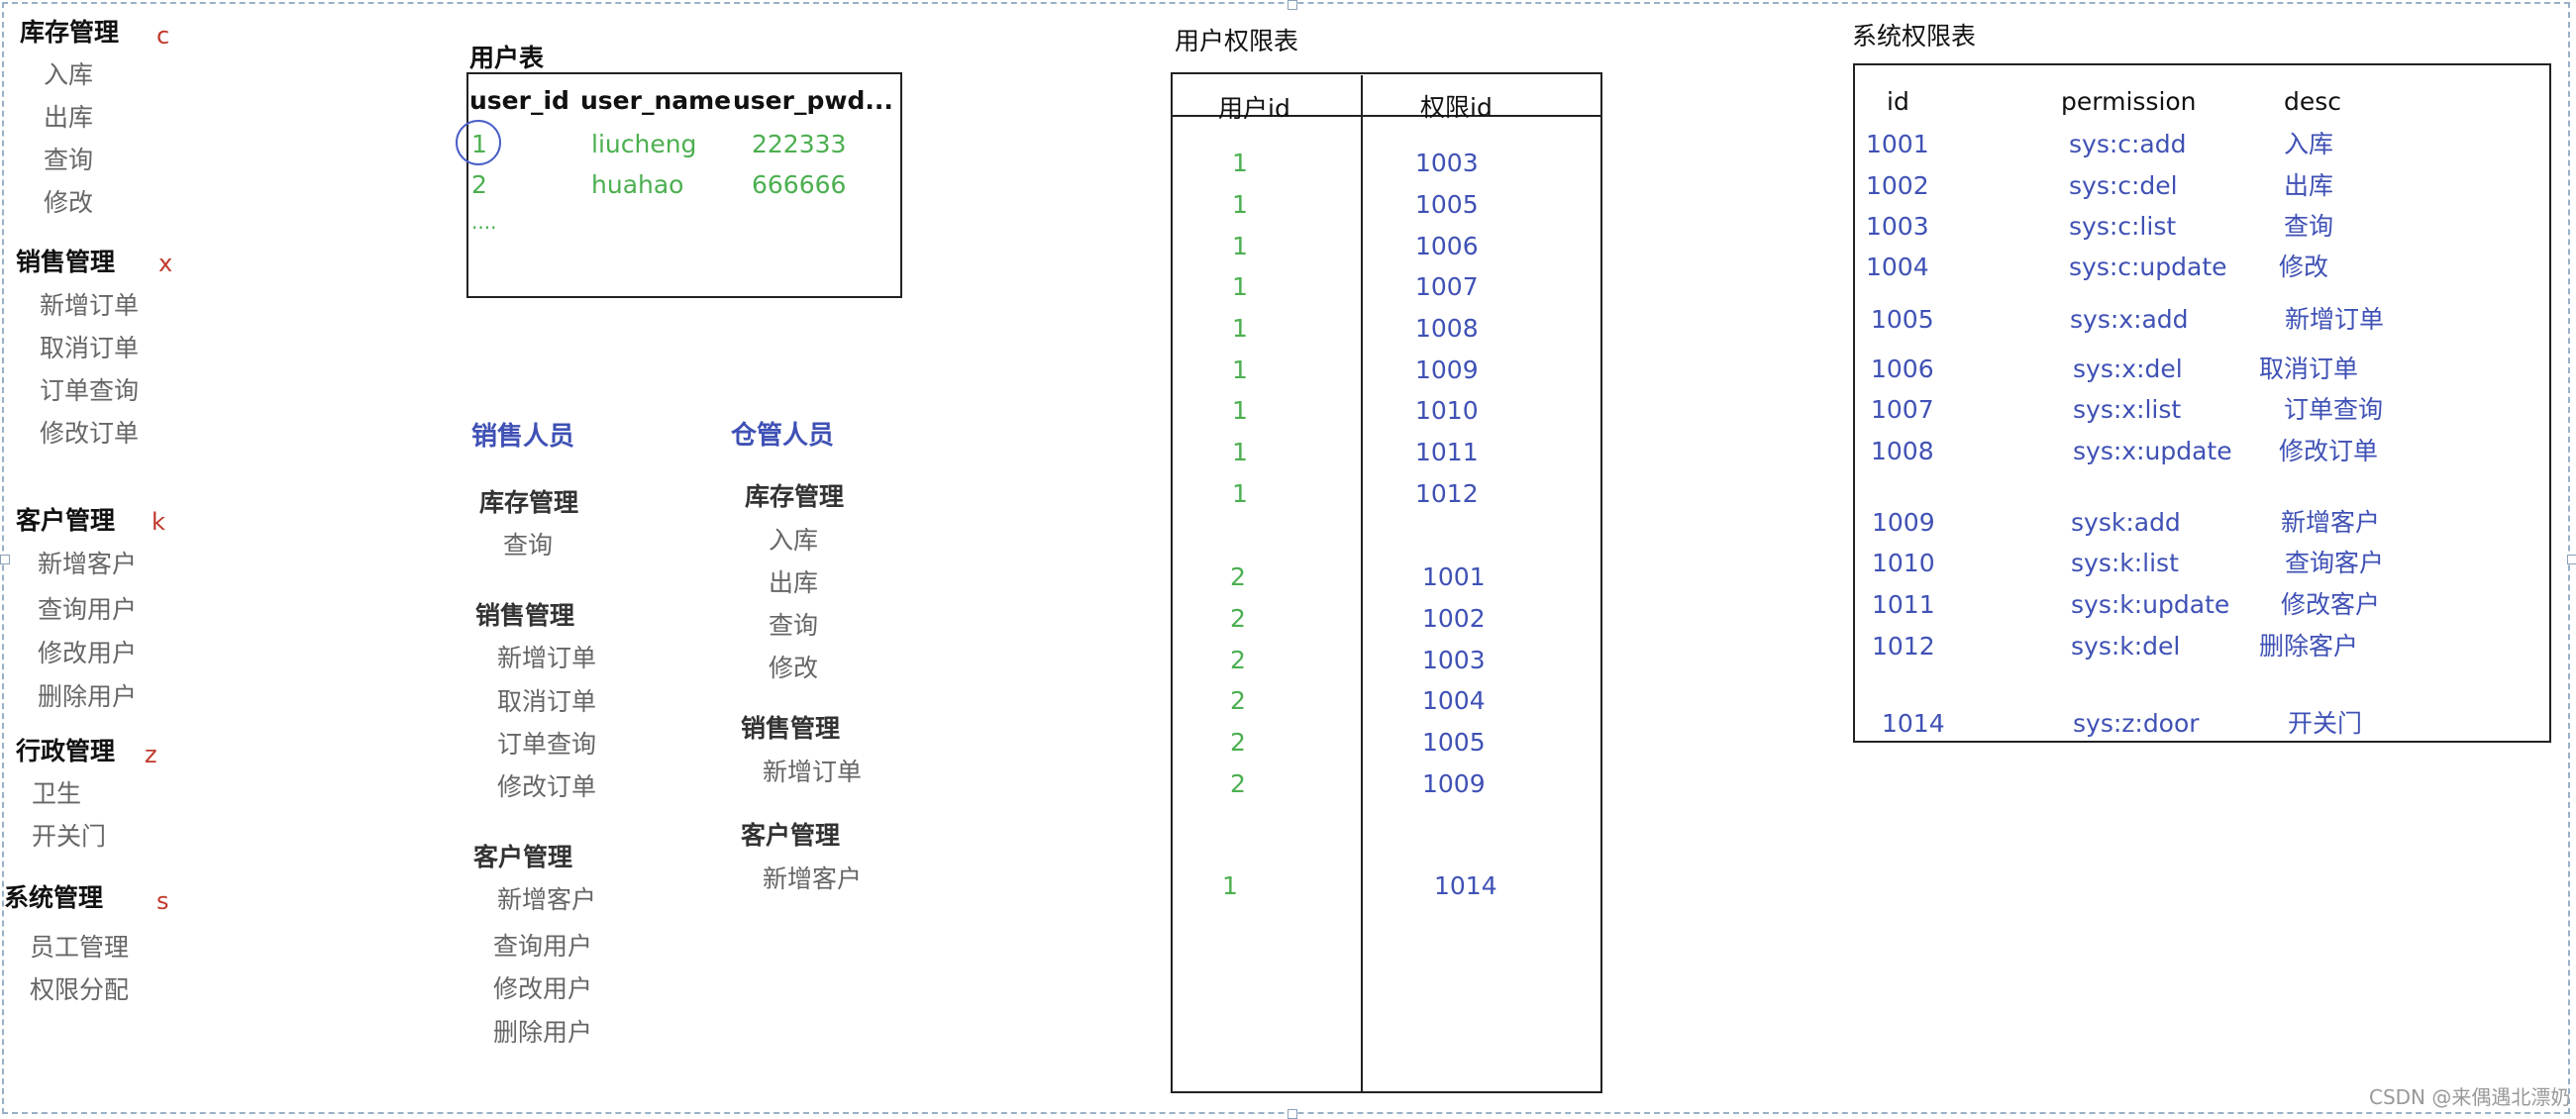 The image size is (2576, 1119). Describe the element at coordinates (795, 496) in the screenshot. I see `role-group-title: 库存管理` at that location.